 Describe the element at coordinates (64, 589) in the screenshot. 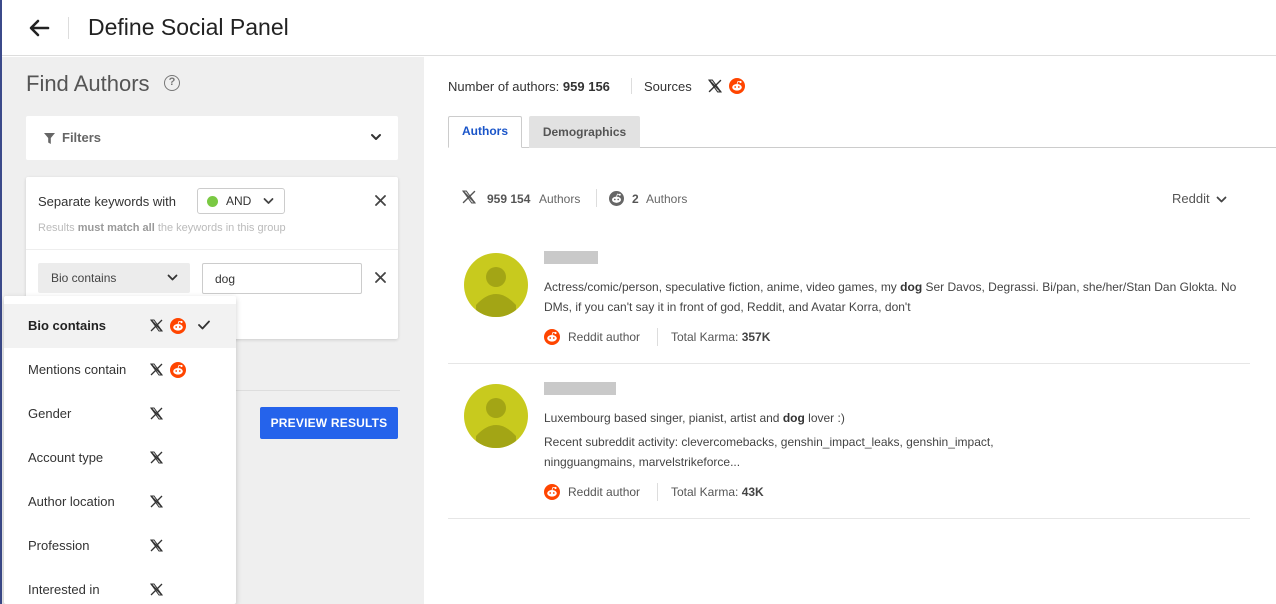

I see `menu-item-label: Interested in` at that location.